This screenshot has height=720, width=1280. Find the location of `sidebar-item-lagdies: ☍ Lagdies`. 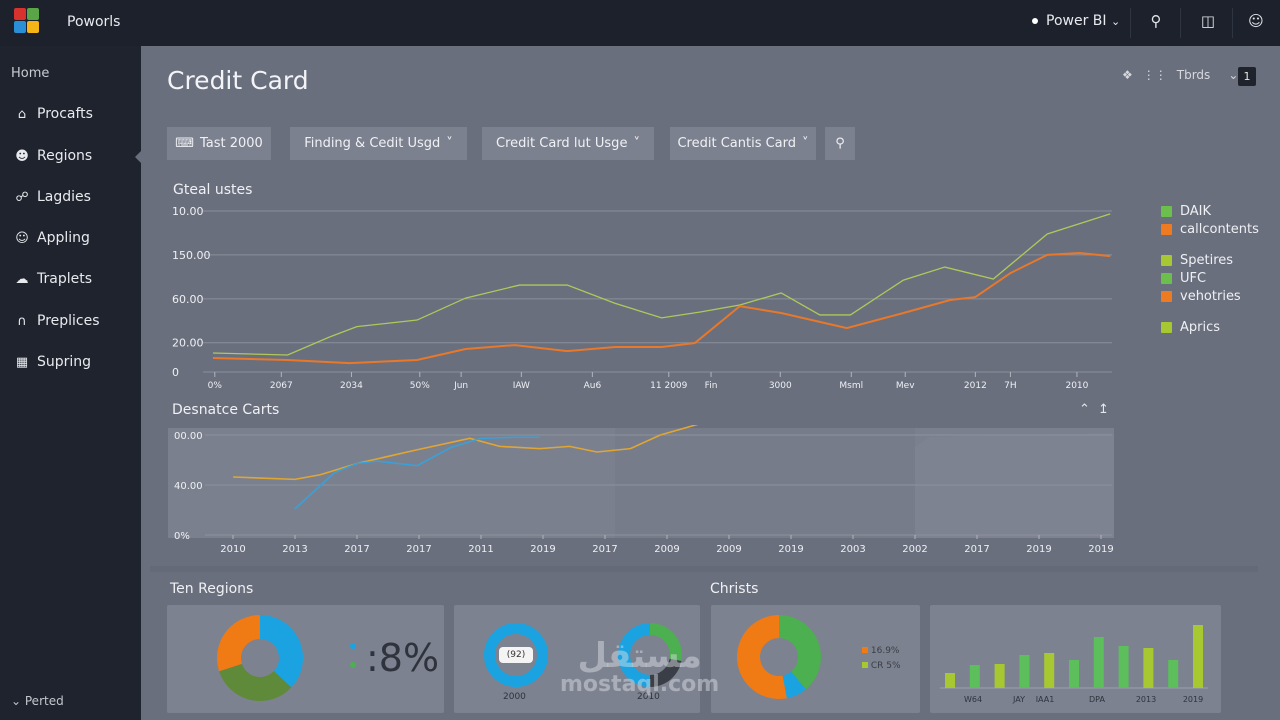

sidebar-item-lagdies: ☍ Lagdies is located at coordinates (52, 197).